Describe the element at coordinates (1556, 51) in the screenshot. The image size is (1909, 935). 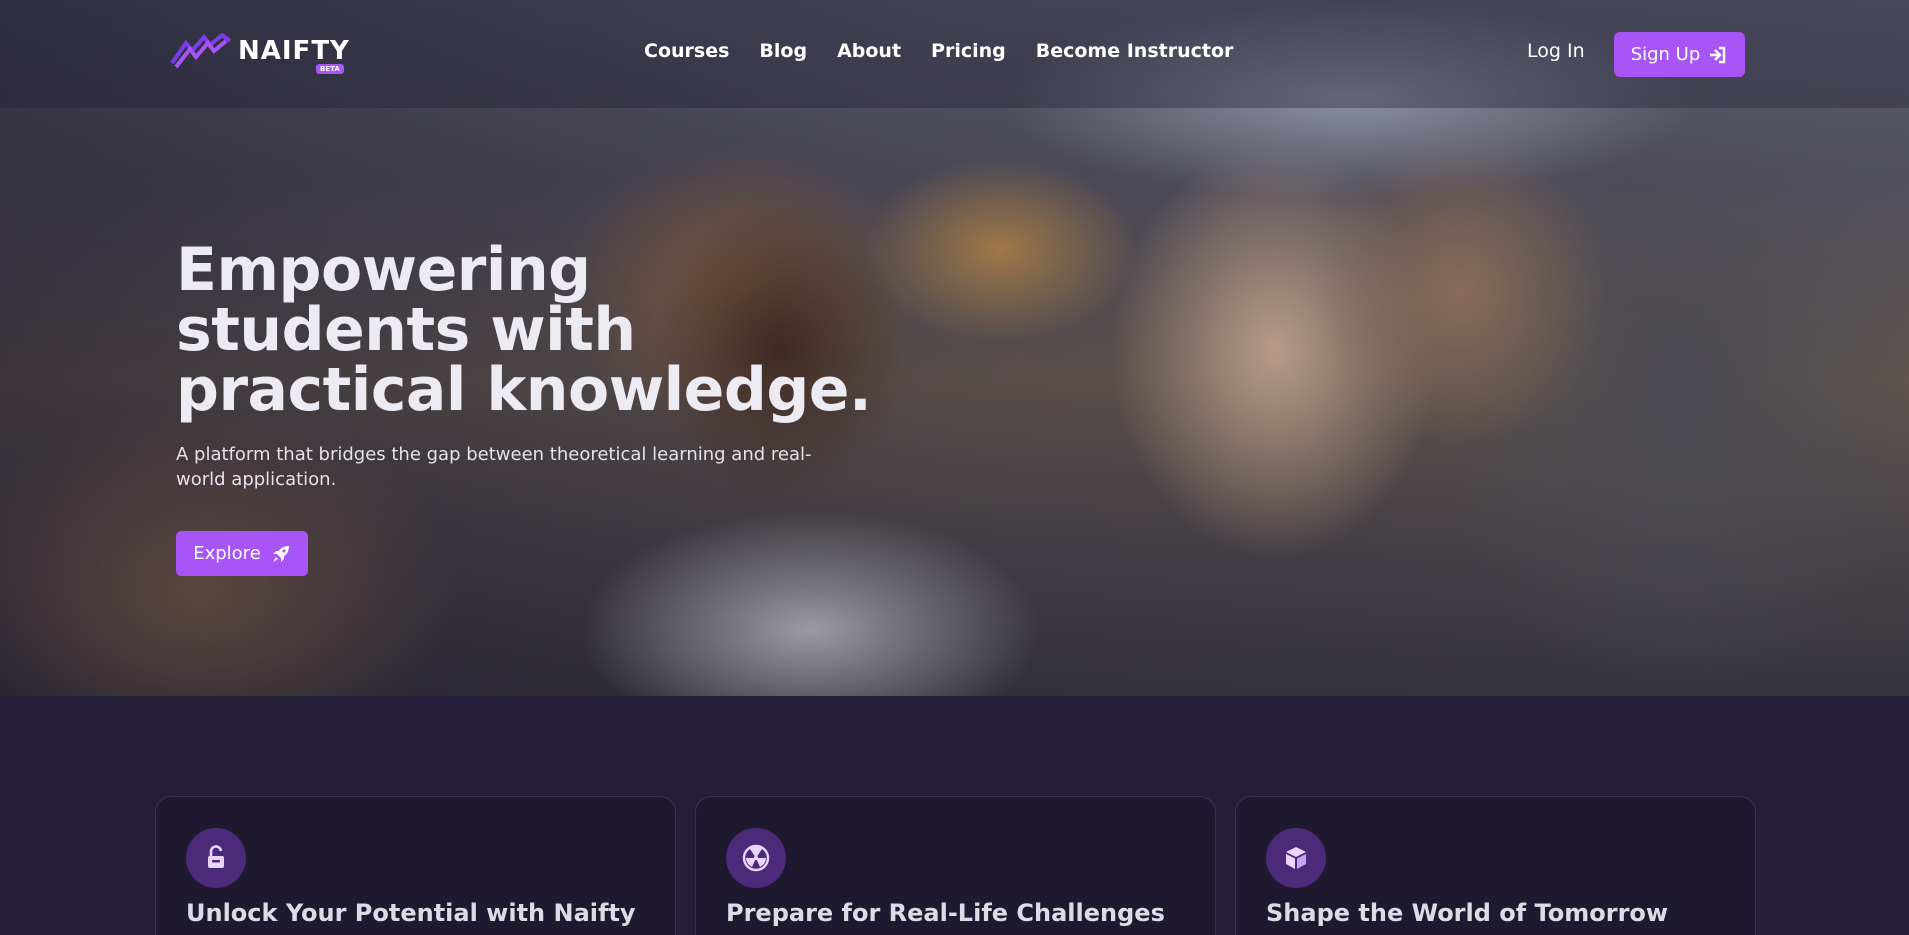
I see `login-link: Log In` at that location.